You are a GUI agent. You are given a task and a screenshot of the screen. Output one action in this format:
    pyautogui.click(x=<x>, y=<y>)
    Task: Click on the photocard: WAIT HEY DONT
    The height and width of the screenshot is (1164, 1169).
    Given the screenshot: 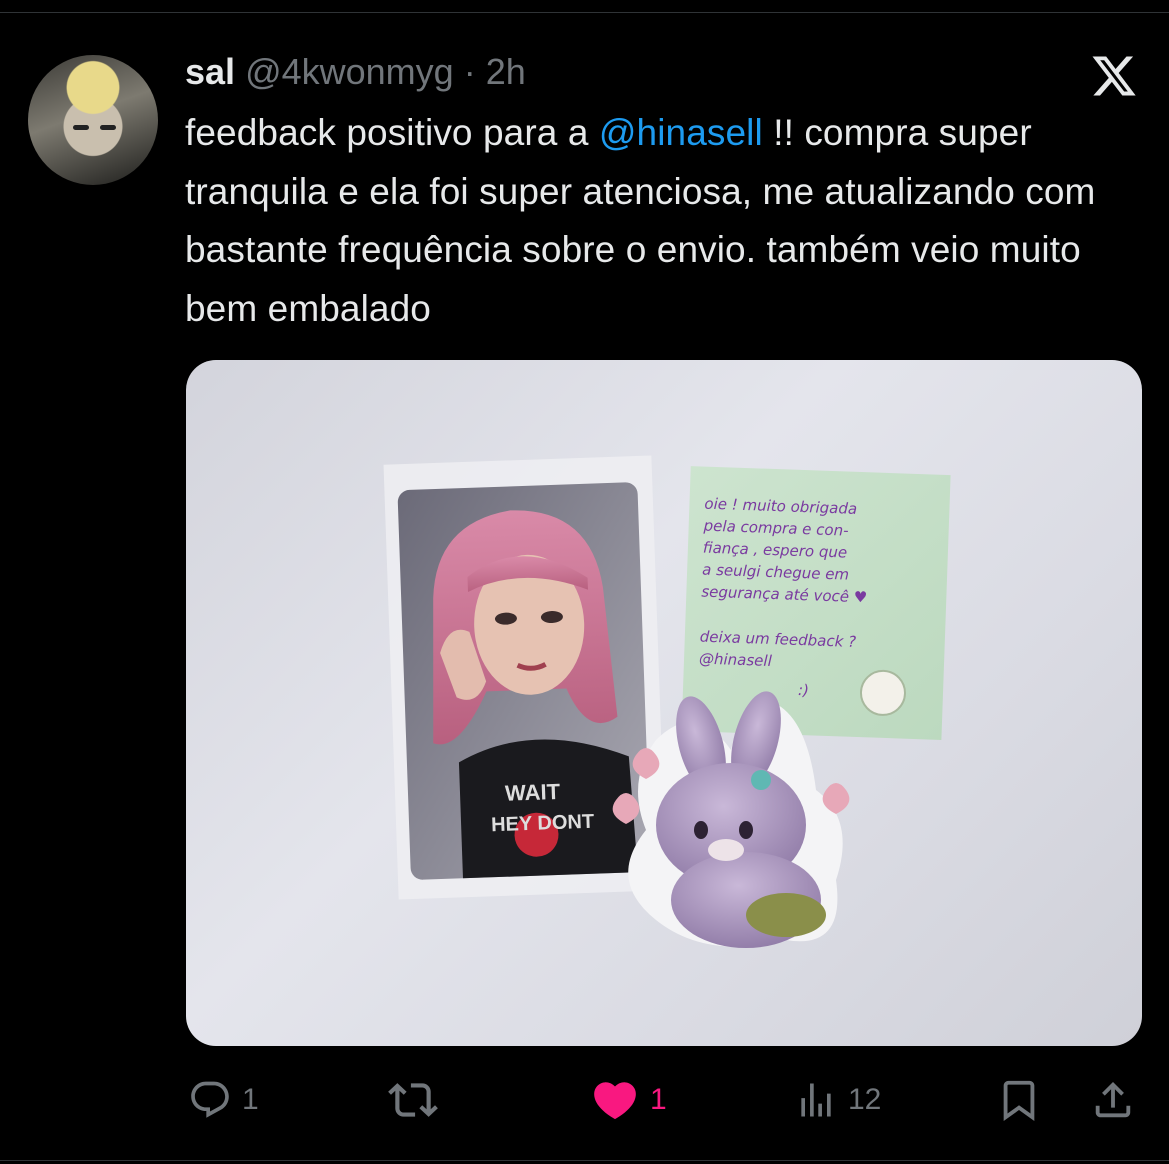 What is the action you would take?
    pyautogui.click(x=524, y=681)
    